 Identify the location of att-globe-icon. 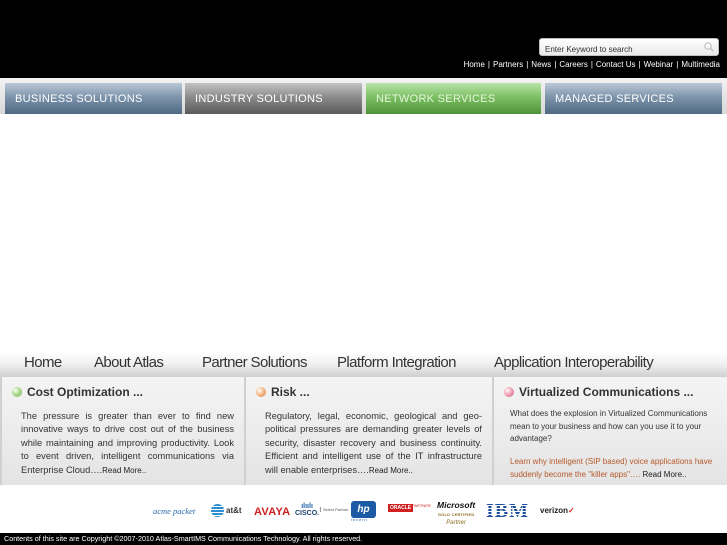
(217, 510).